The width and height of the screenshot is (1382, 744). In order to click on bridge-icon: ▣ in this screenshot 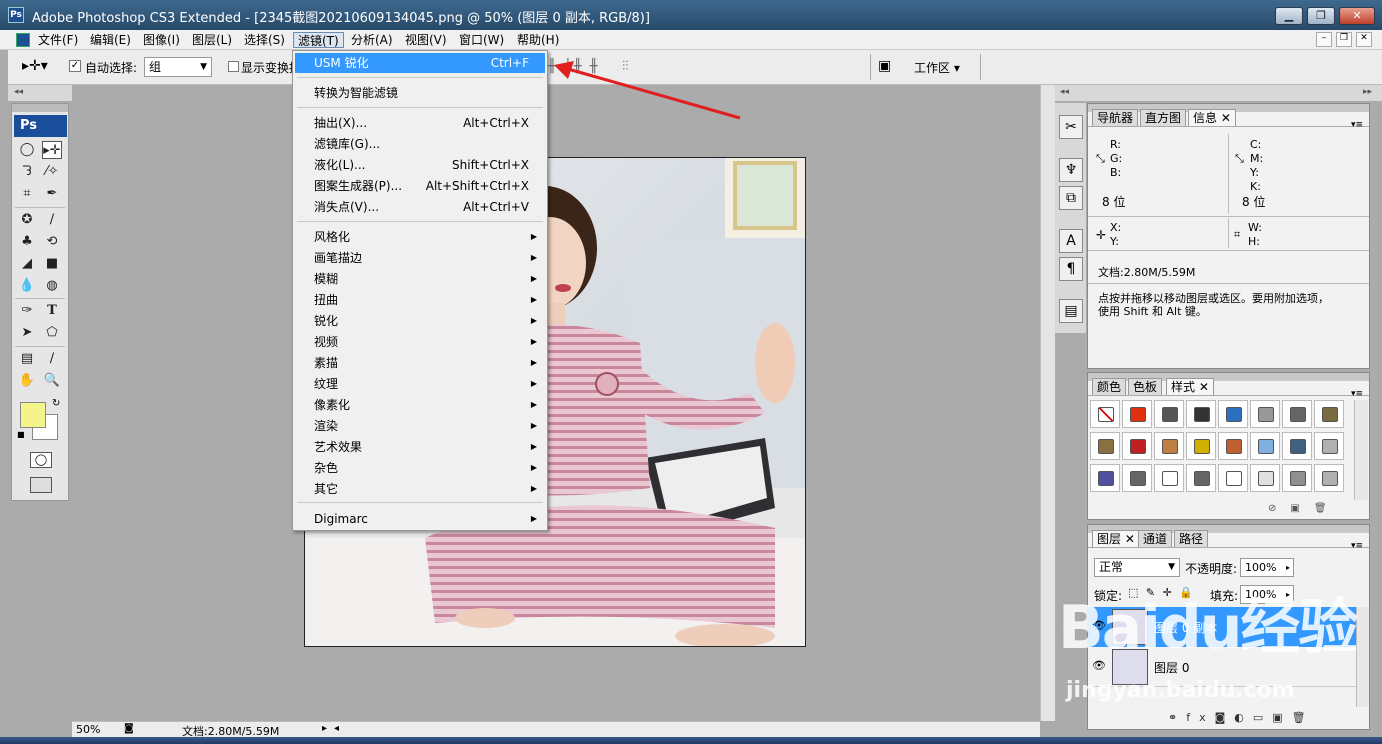, I will do `click(884, 66)`.